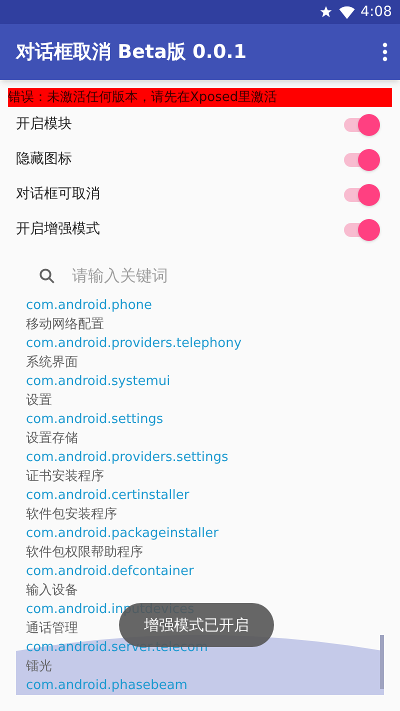  What do you see at coordinates (98, 381) in the screenshot?
I see `package-name: com.android.systemui` at bounding box center [98, 381].